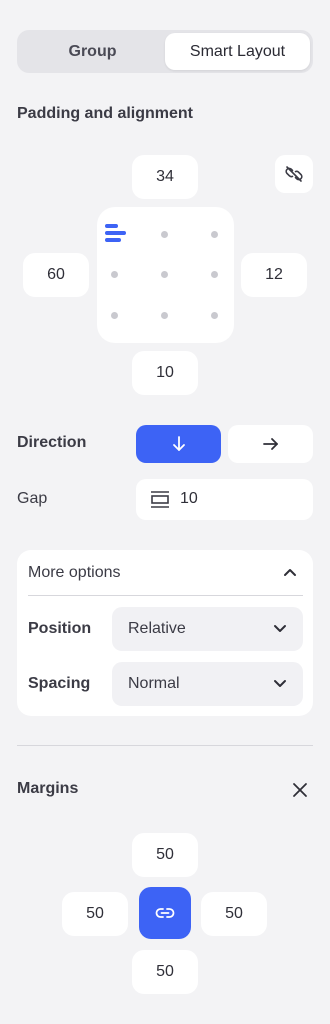 This screenshot has height=1024, width=330. I want to click on position-label: Position, so click(60, 628).